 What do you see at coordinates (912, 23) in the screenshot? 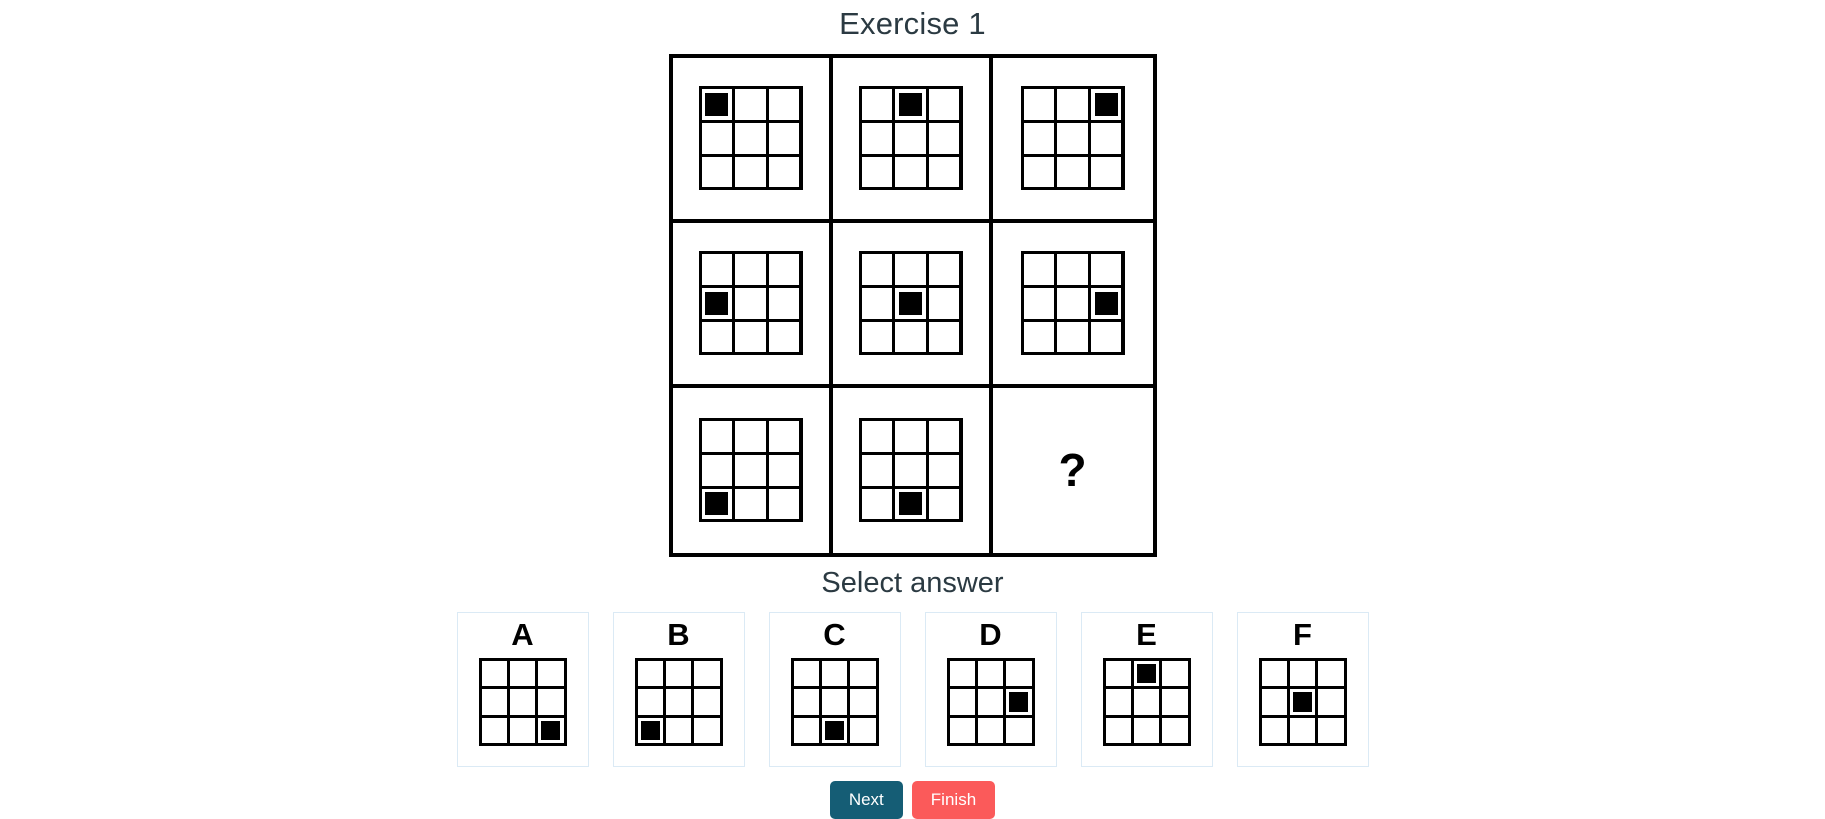
I see `page-title: Exercise 1` at bounding box center [912, 23].